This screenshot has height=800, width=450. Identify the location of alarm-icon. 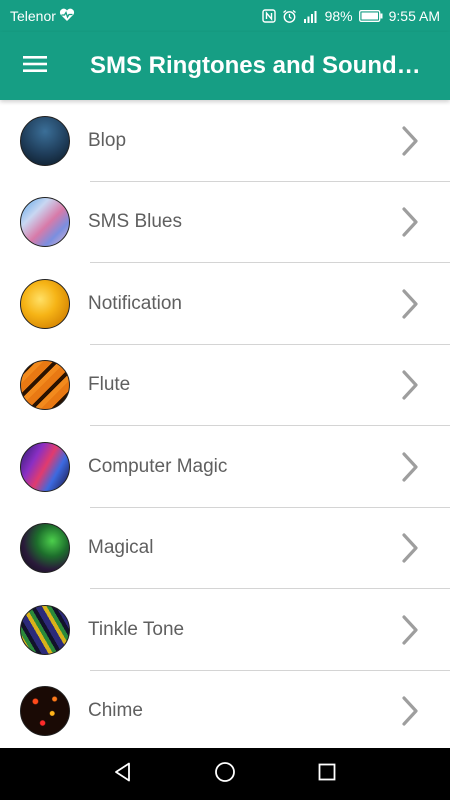
(289, 16).